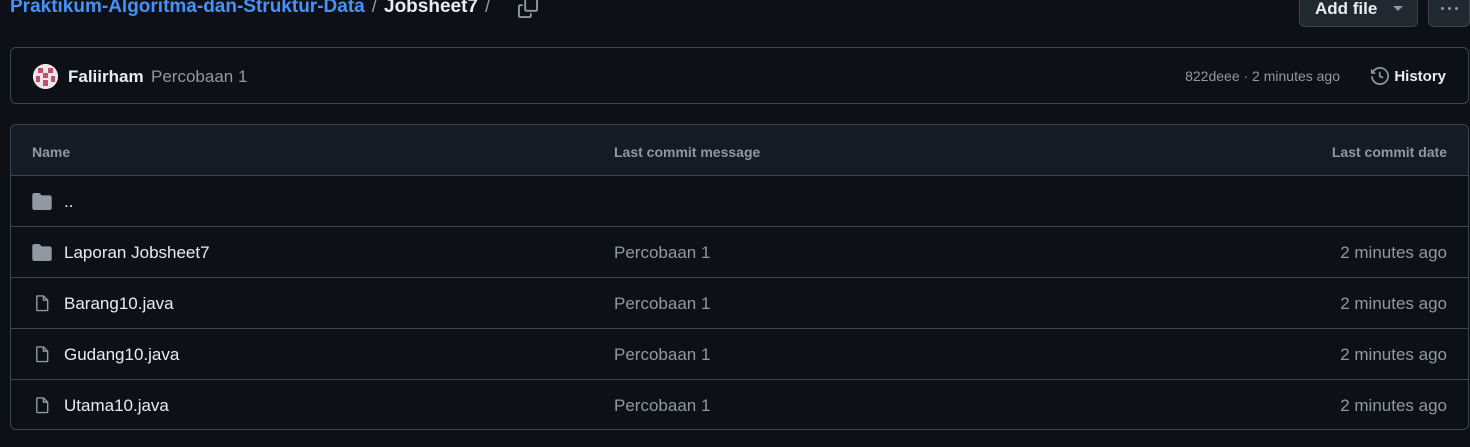 Image resolution: width=1470 pixels, height=447 pixels. I want to click on breadcrumb-current: Jobsheet7, so click(431, 8).